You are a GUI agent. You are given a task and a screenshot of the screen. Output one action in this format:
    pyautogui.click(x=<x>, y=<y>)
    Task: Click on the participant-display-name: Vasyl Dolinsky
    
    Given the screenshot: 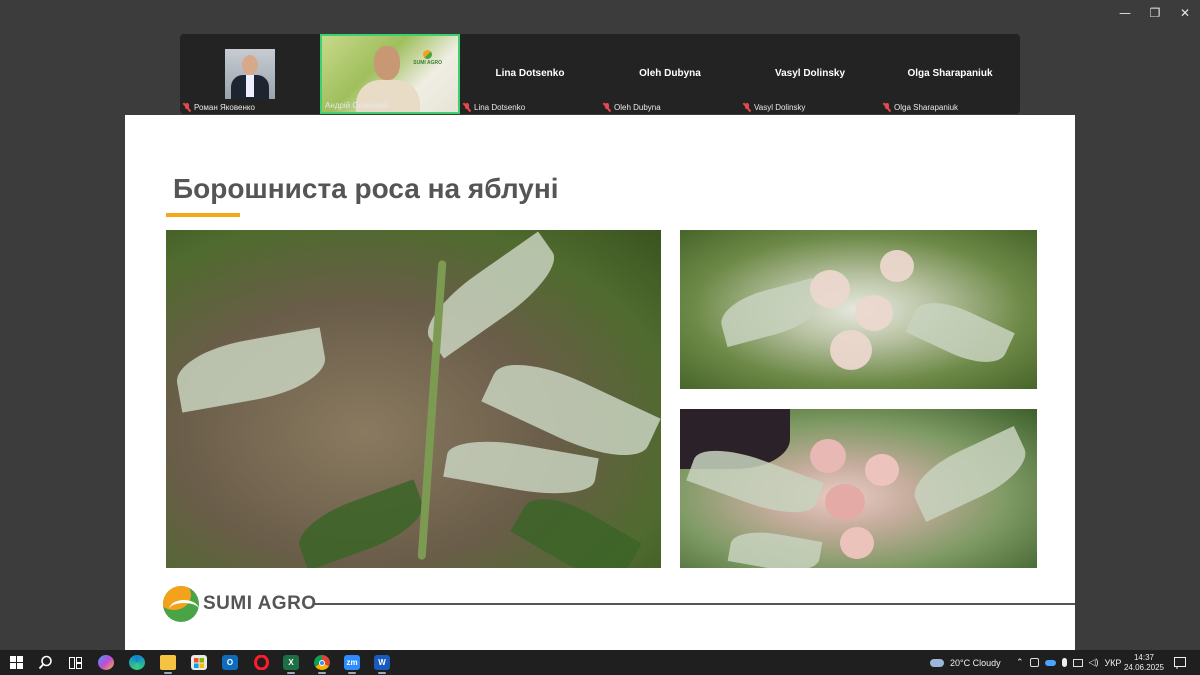 What is the action you would take?
    pyautogui.click(x=810, y=73)
    